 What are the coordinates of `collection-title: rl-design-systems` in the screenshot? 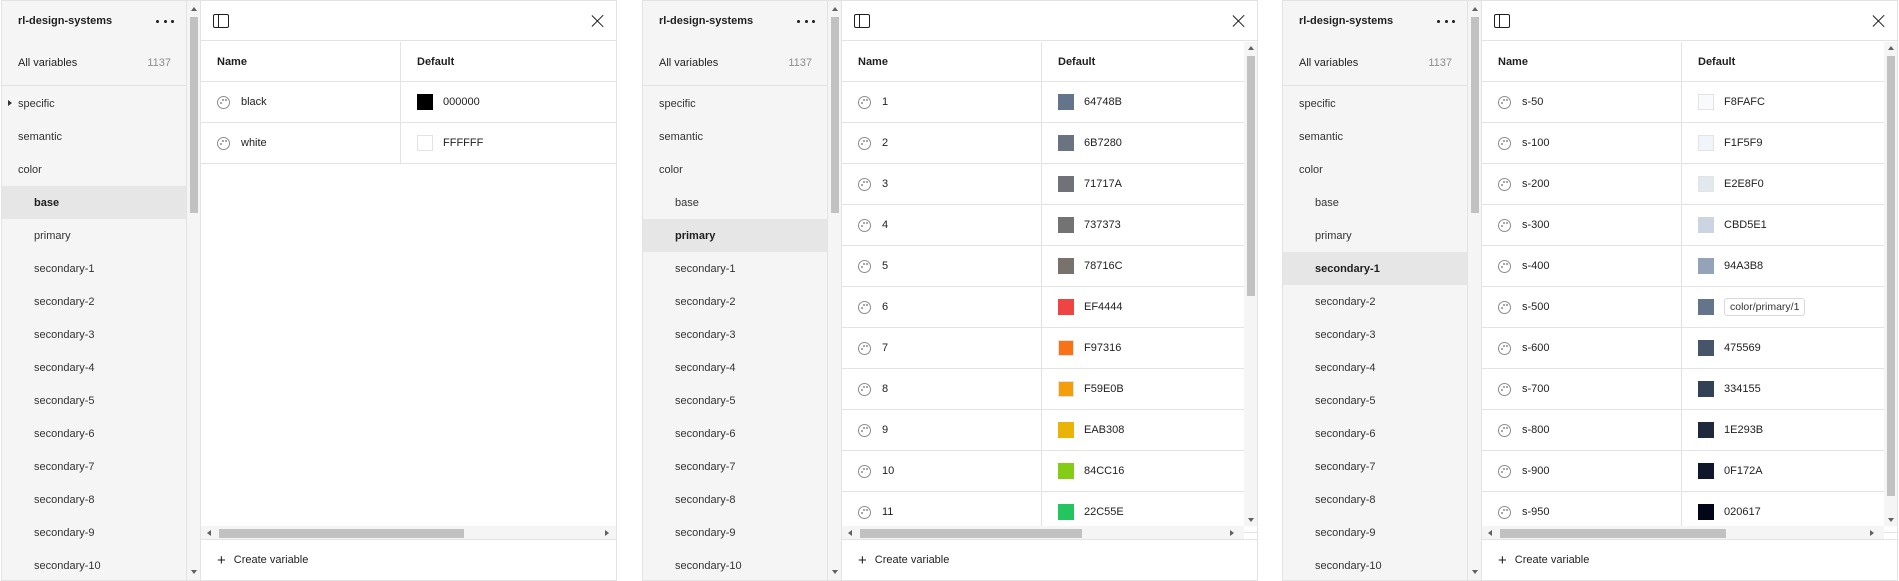 It's located at (1346, 21).